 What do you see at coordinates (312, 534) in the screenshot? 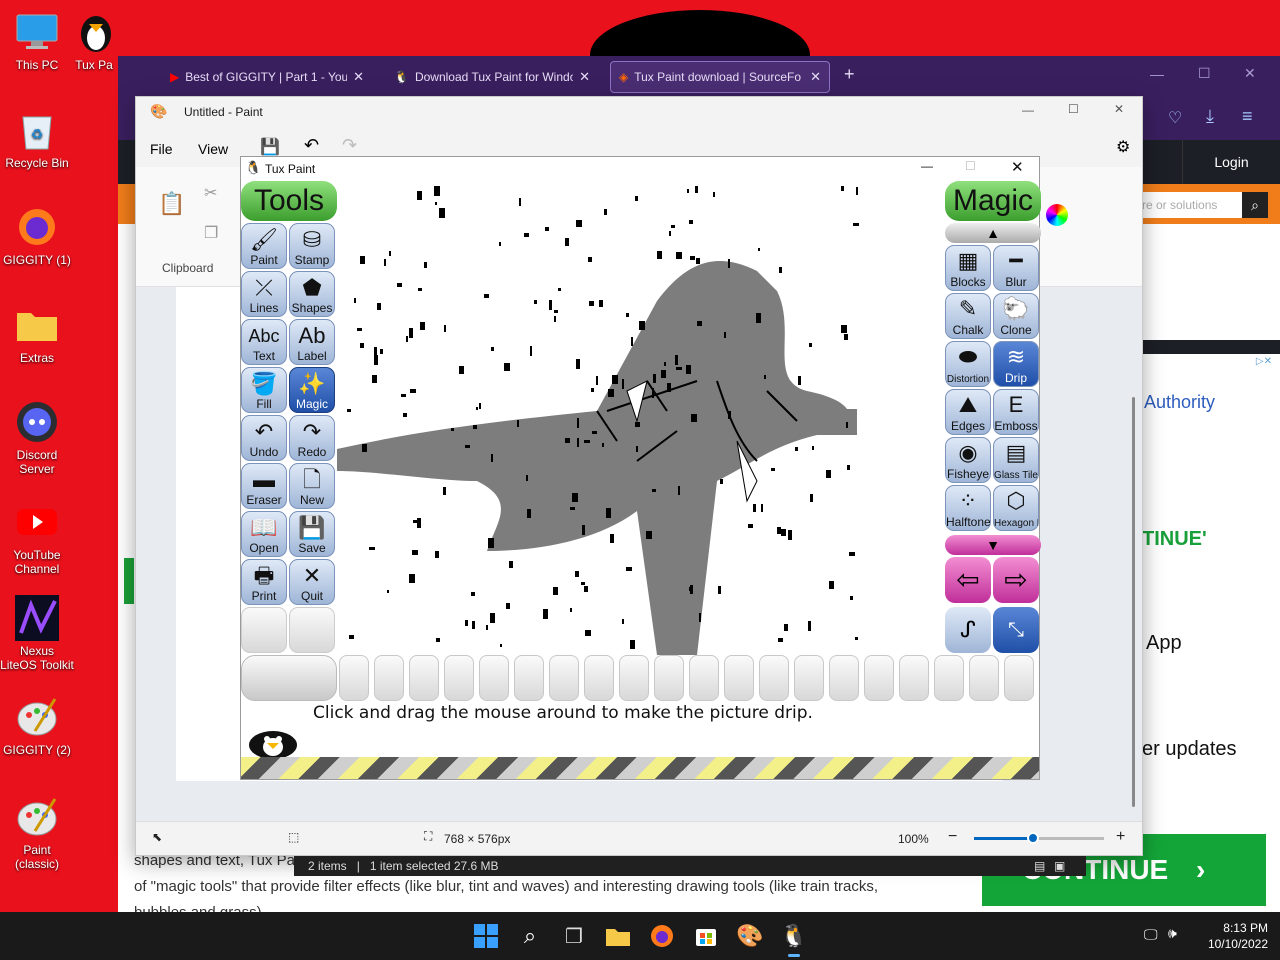
I see `tool-save-button: 💾 Save` at bounding box center [312, 534].